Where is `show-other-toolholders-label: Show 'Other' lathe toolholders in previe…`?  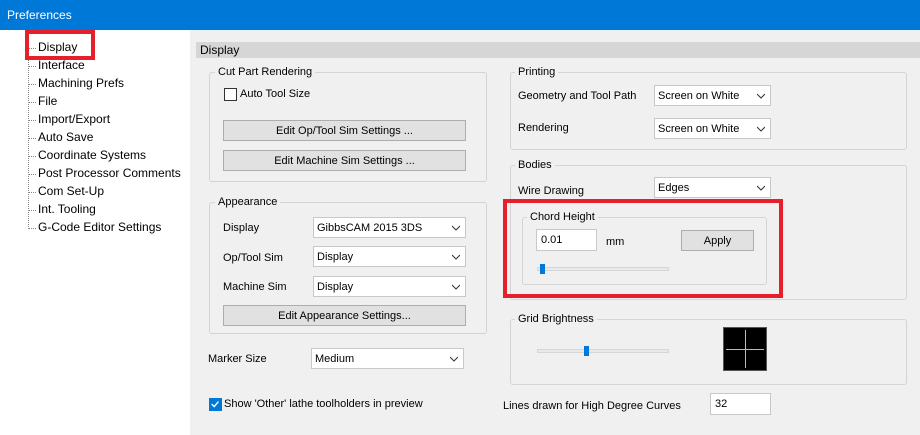
show-other-toolholders-label: Show 'Other' lathe toolholders in previe… is located at coordinates (323, 404).